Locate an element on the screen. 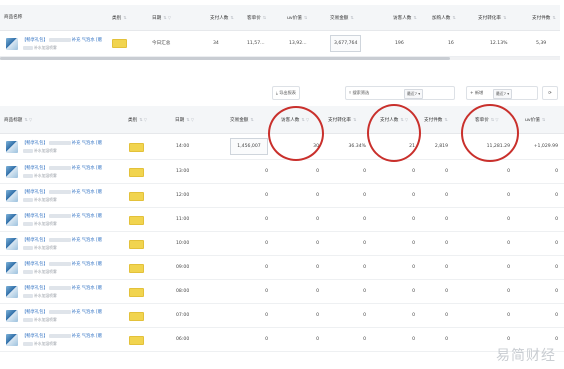 This screenshot has height=369, width=564. row-date: 11:00 is located at coordinates (183, 219).